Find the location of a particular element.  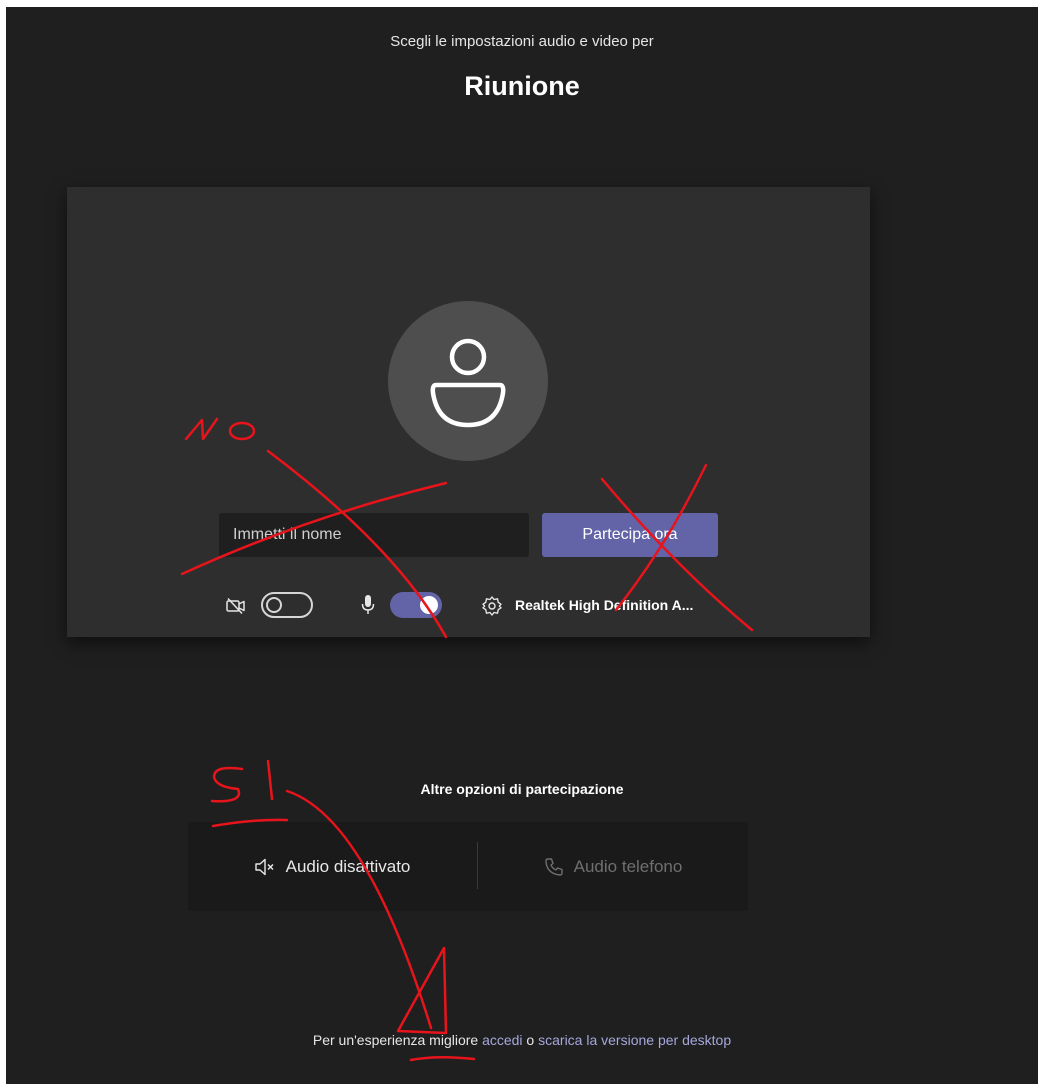

camera-off-icon is located at coordinates (235, 606).